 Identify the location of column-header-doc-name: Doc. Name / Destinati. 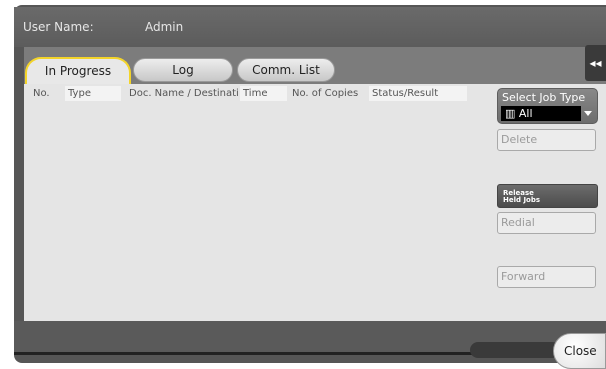
(182, 93).